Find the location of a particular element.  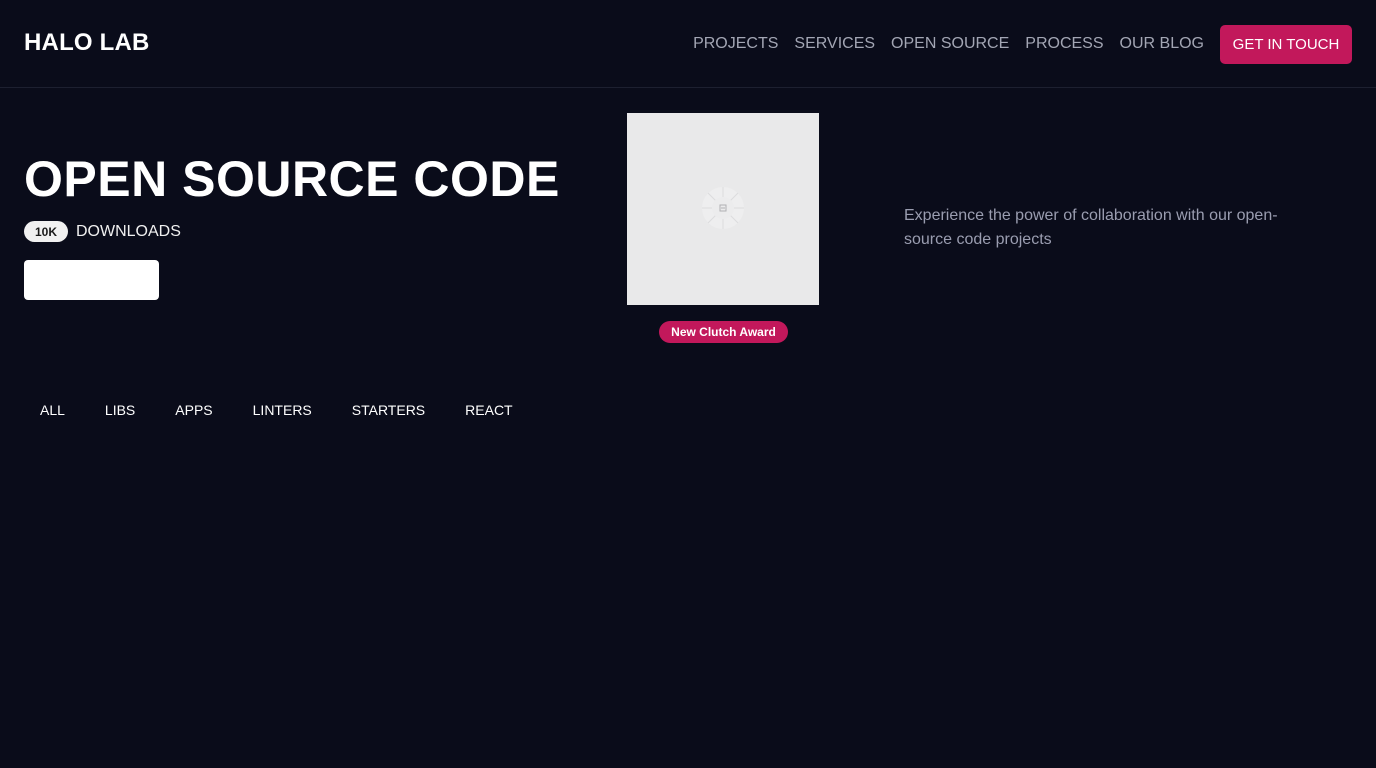

loading-spinner-icon is located at coordinates (723, 208).